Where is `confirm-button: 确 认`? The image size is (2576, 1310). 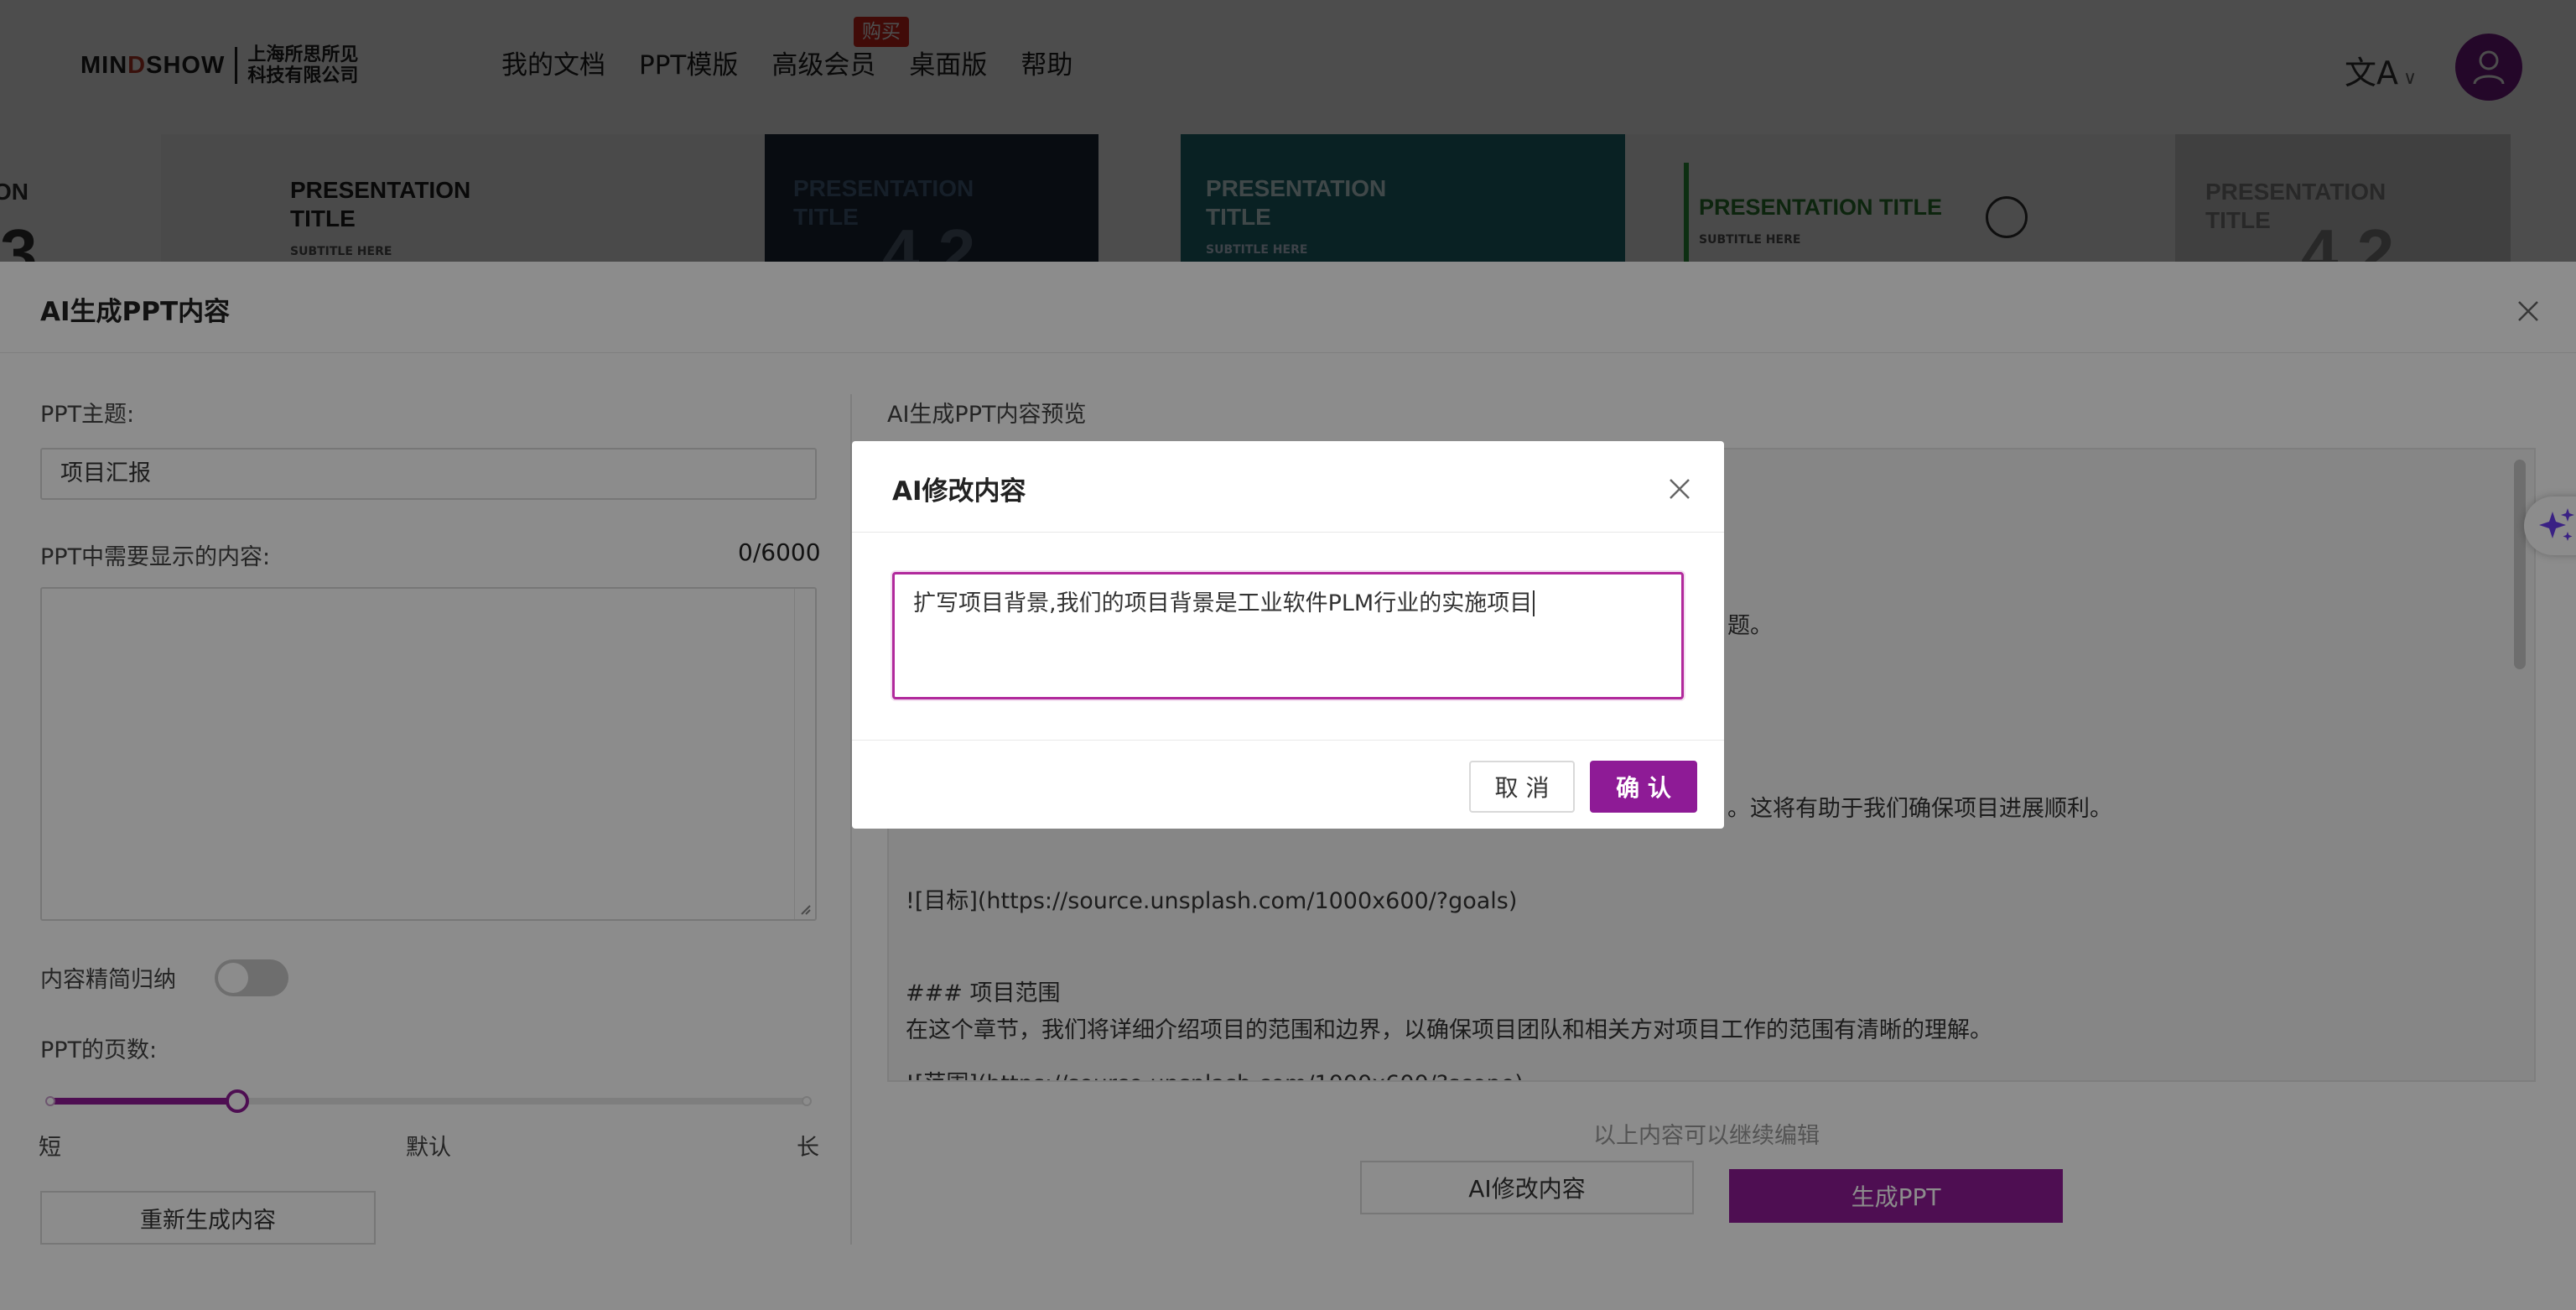
confirm-button: 确 认 is located at coordinates (1643, 787).